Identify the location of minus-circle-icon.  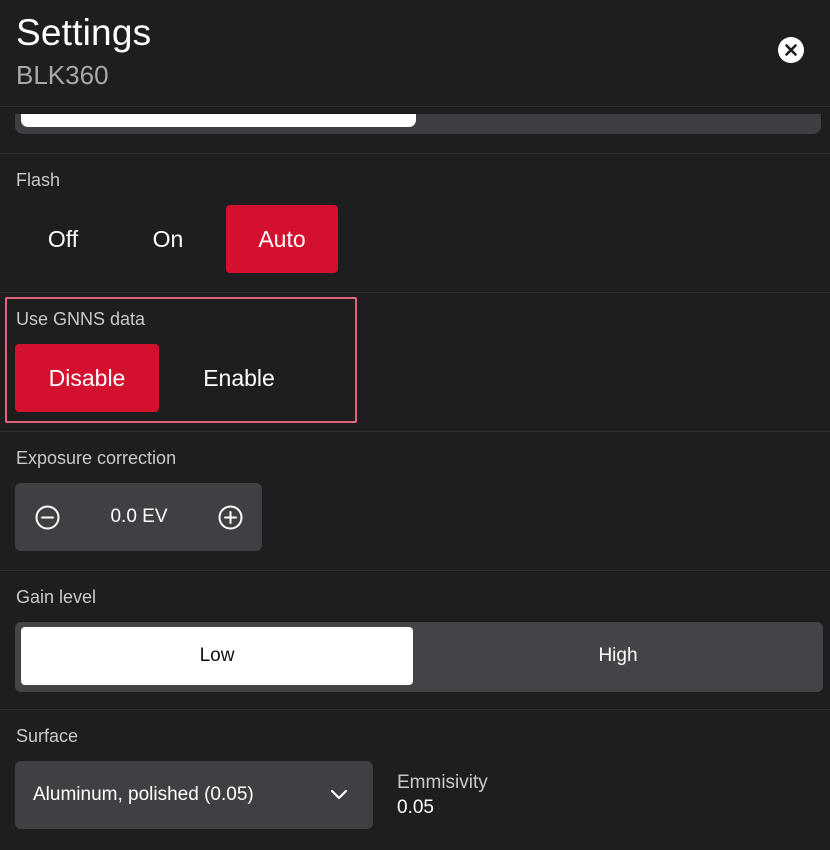
(47, 517).